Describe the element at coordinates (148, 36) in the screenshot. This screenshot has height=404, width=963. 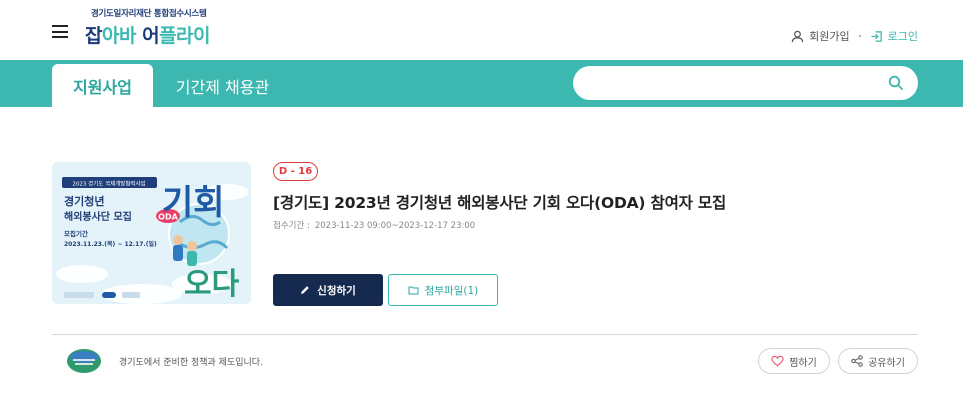
I see `logo-wordmark: 잡아바 어플라이` at that location.